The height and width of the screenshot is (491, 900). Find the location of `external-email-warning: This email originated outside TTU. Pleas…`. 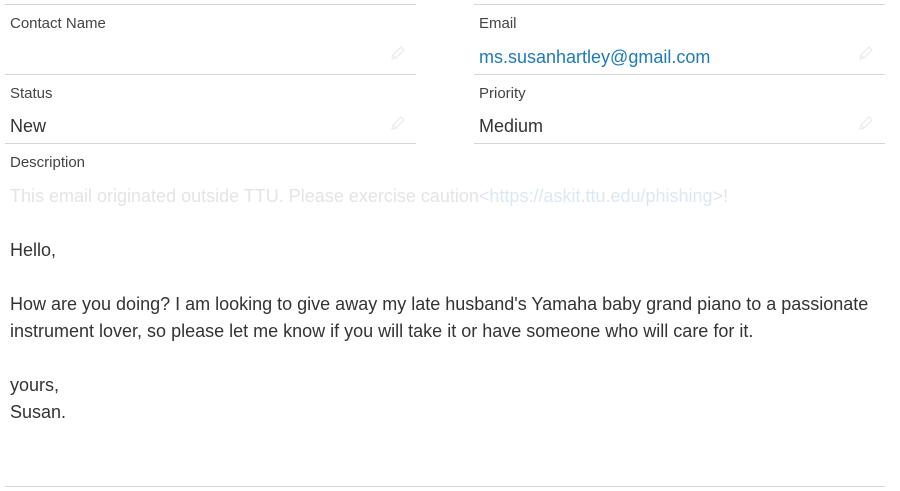

external-email-warning: This email originated outside TTU. Pleas… is located at coordinates (445, 196).